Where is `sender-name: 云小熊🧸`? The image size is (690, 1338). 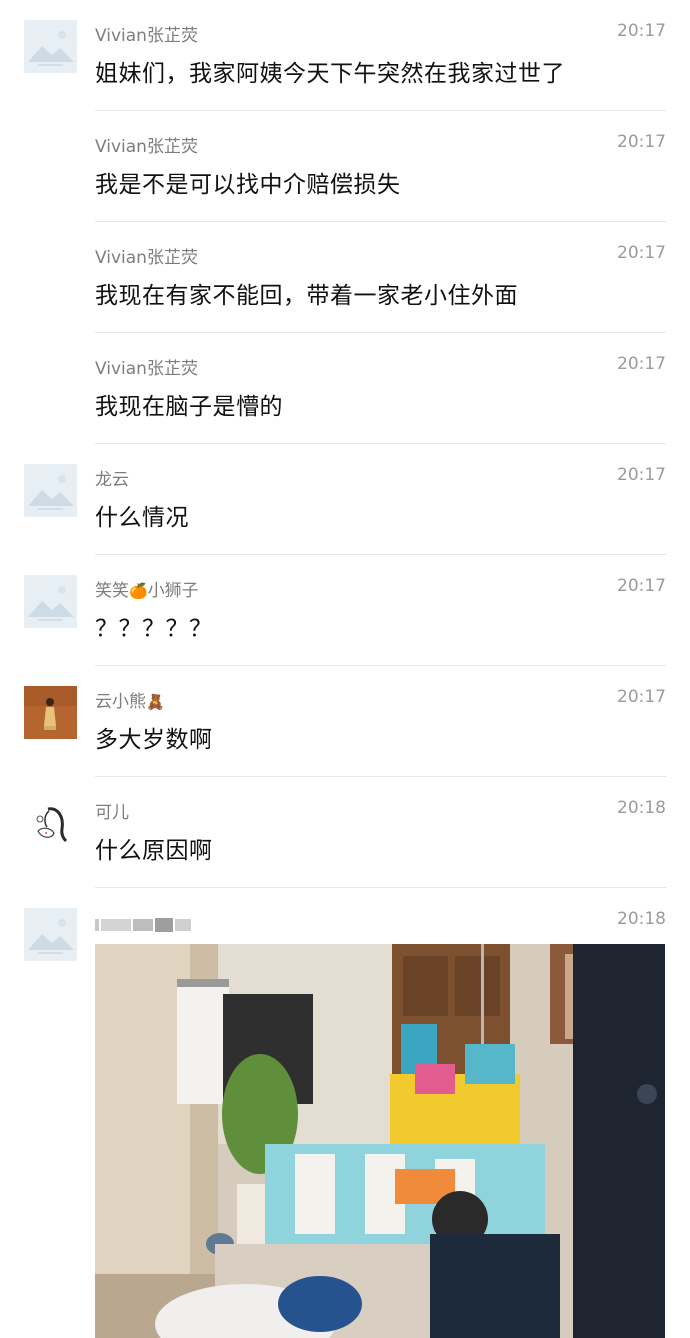 sender-name: 云小熊🧸 is located at coordinates (130, 699).